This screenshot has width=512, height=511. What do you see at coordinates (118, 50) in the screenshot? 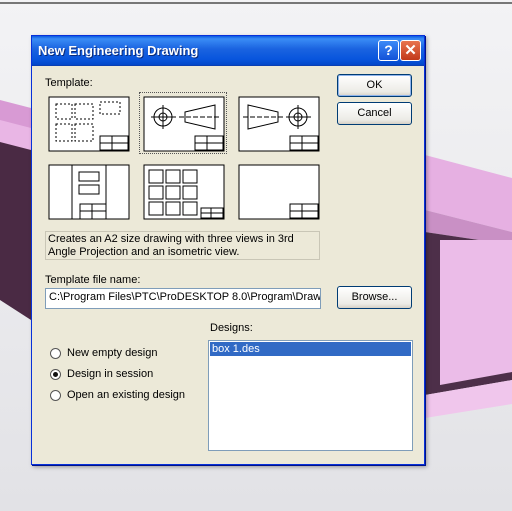
I see `dialog-title: New Engineering Drawing` at bounding box center [118, 50].